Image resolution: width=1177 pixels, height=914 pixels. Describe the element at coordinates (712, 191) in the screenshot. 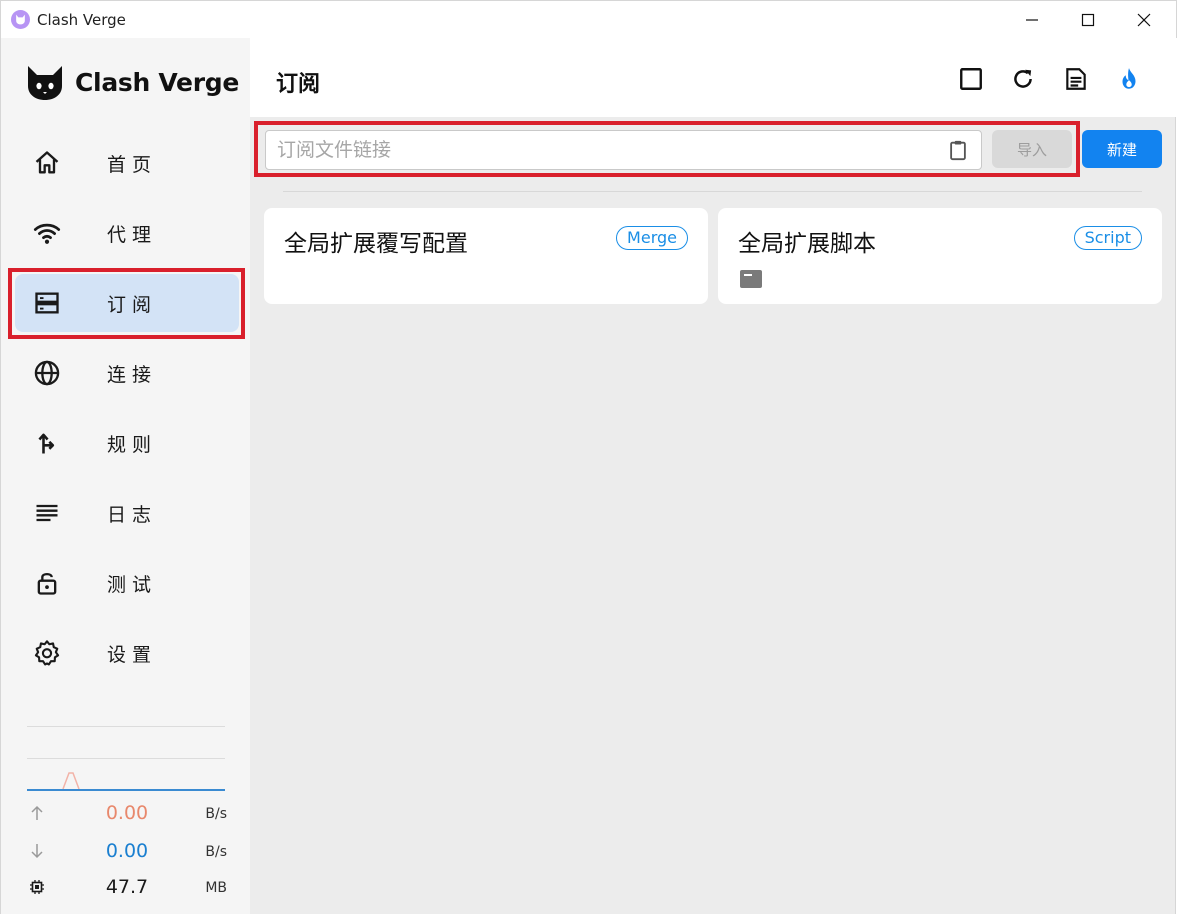

I see `content-divider` at that location.